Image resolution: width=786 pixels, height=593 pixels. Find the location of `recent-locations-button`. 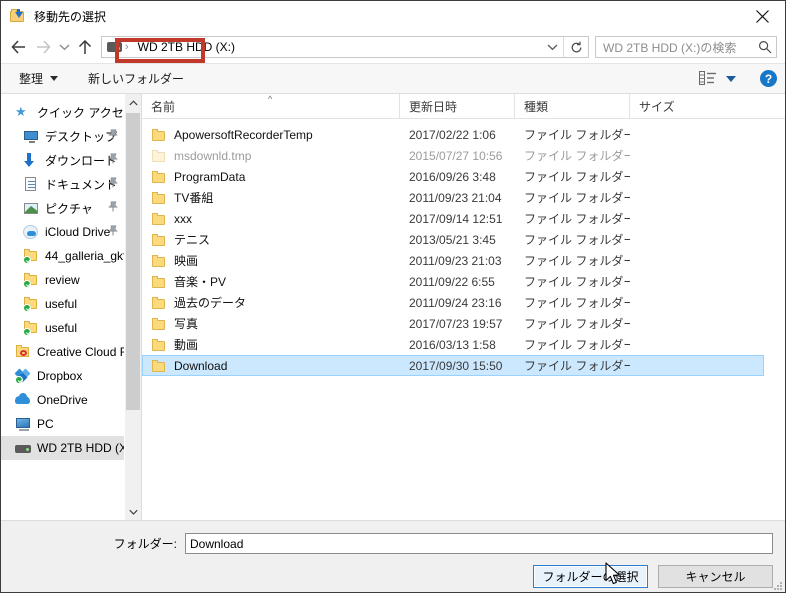

recent-locations-button is located at coordinates (64, 47).